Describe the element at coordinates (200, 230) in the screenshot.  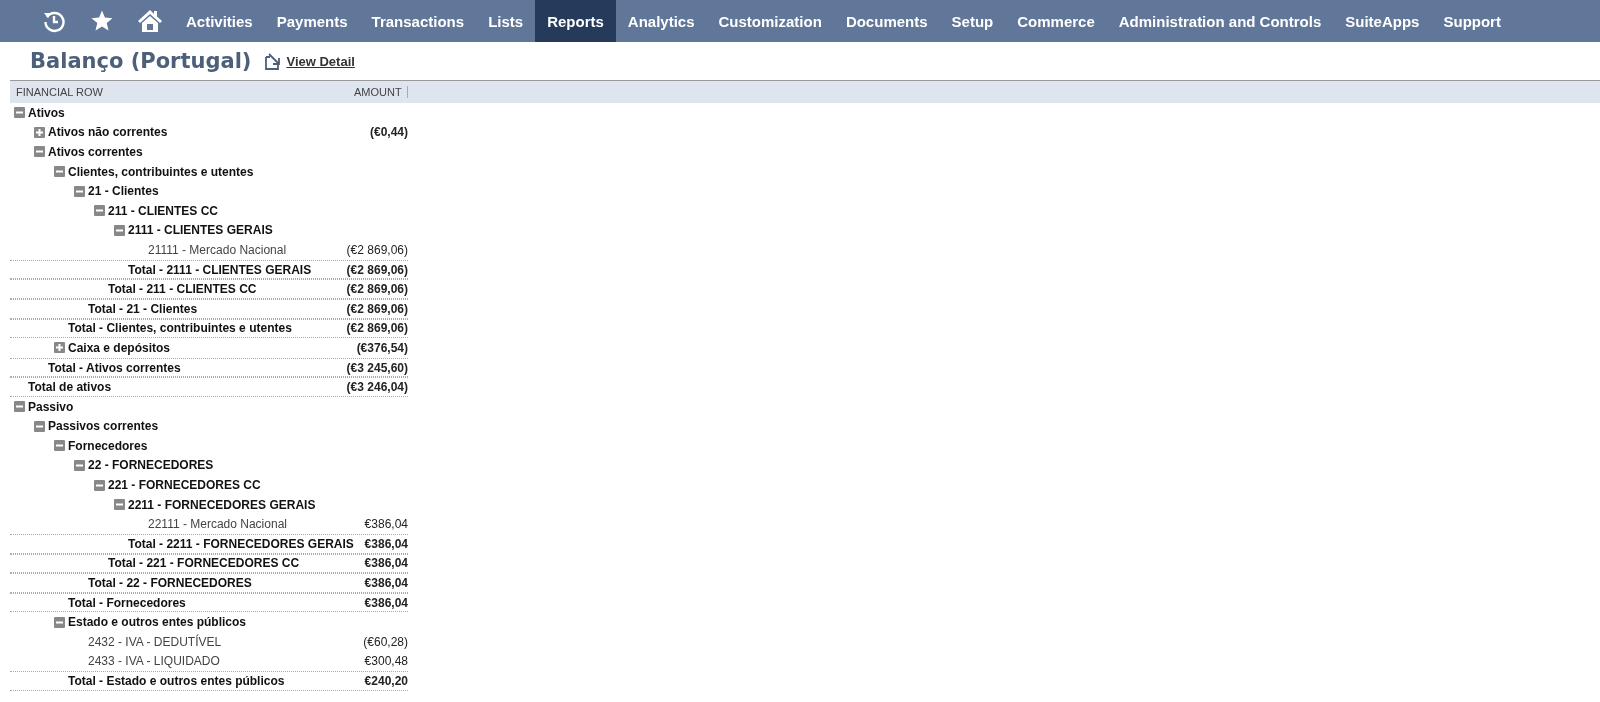
I see `section-label: 2111 - CLIENTES GERAIS` at that location.